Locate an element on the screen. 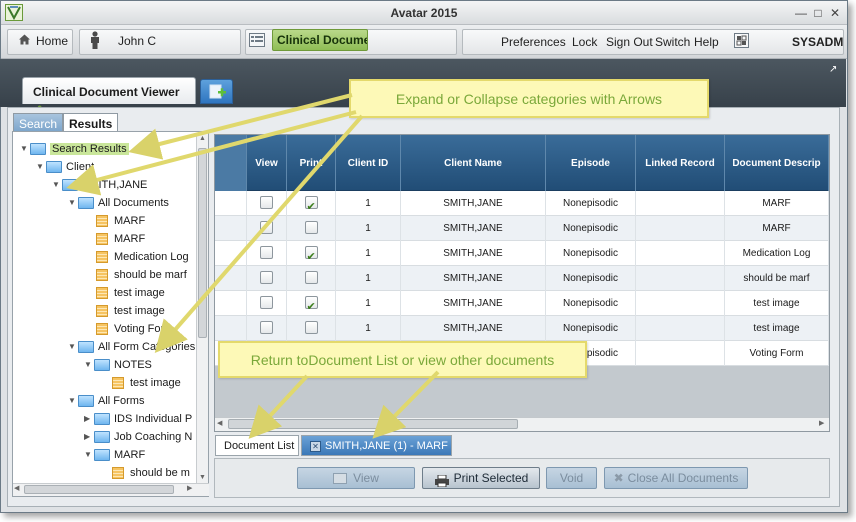  table-row: 1SMITH,JANENonepisodic Medication Log is located at coordinates (522, 253).